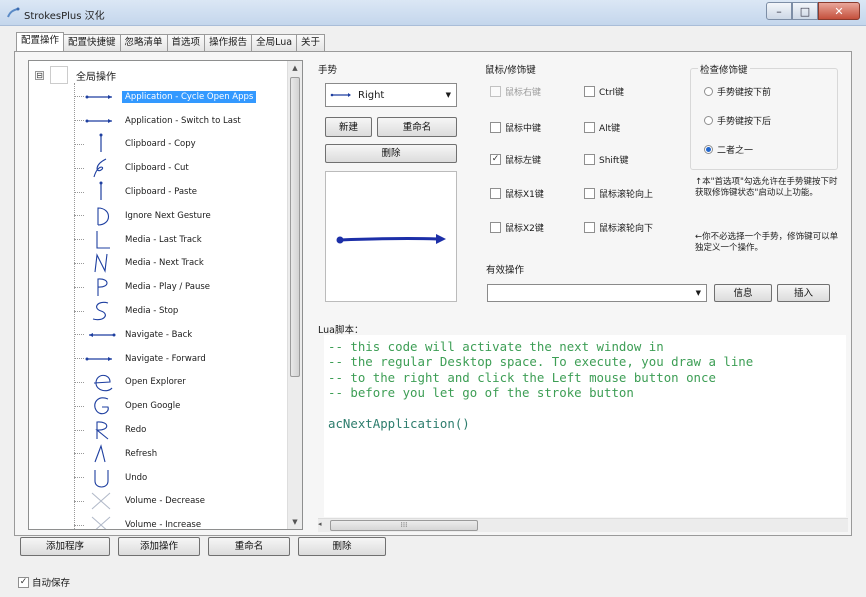 This screenshot has height=597, width=866. I want to click on maximize-button: □, so click(805, 11).